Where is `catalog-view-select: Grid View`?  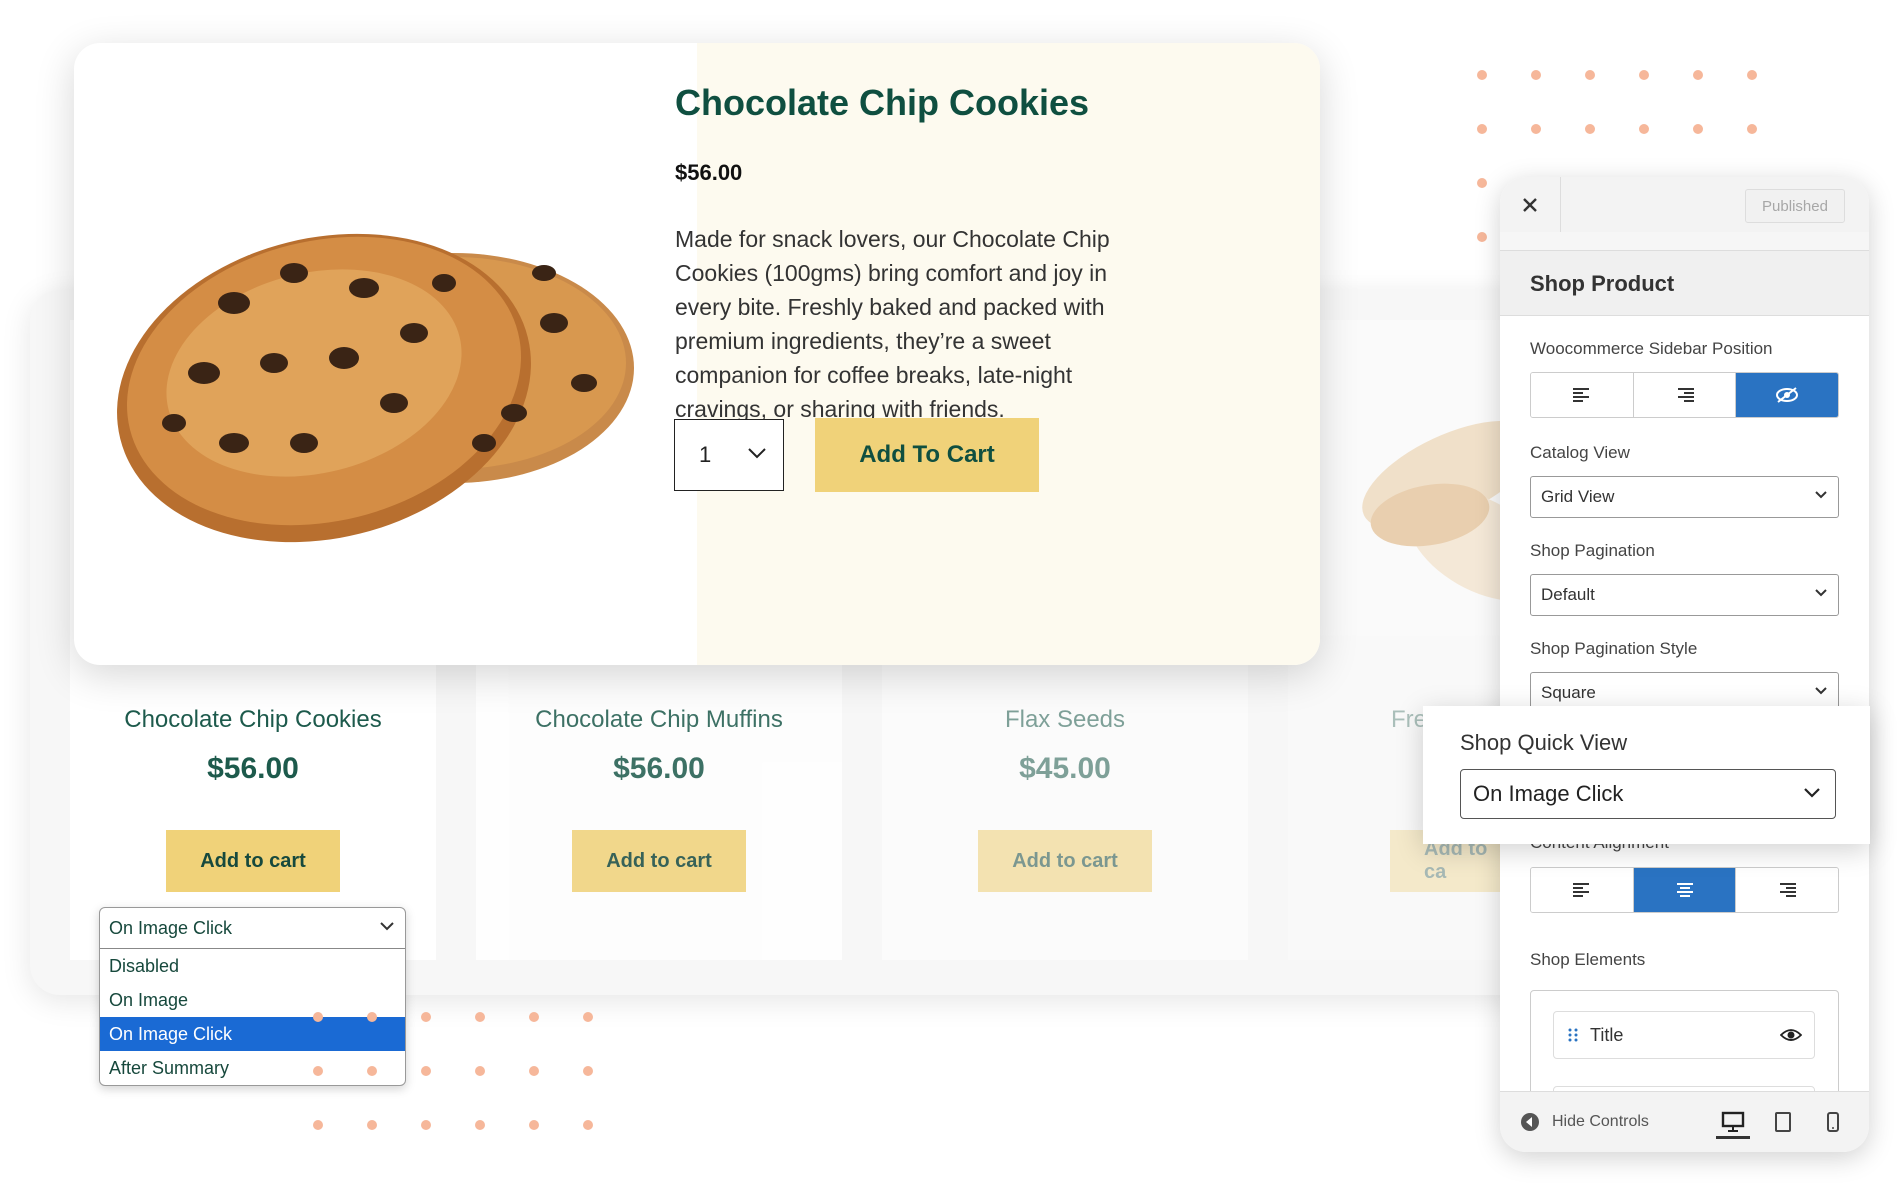 catalog-view-select: Grid View is located at coordinates (1684, 497).